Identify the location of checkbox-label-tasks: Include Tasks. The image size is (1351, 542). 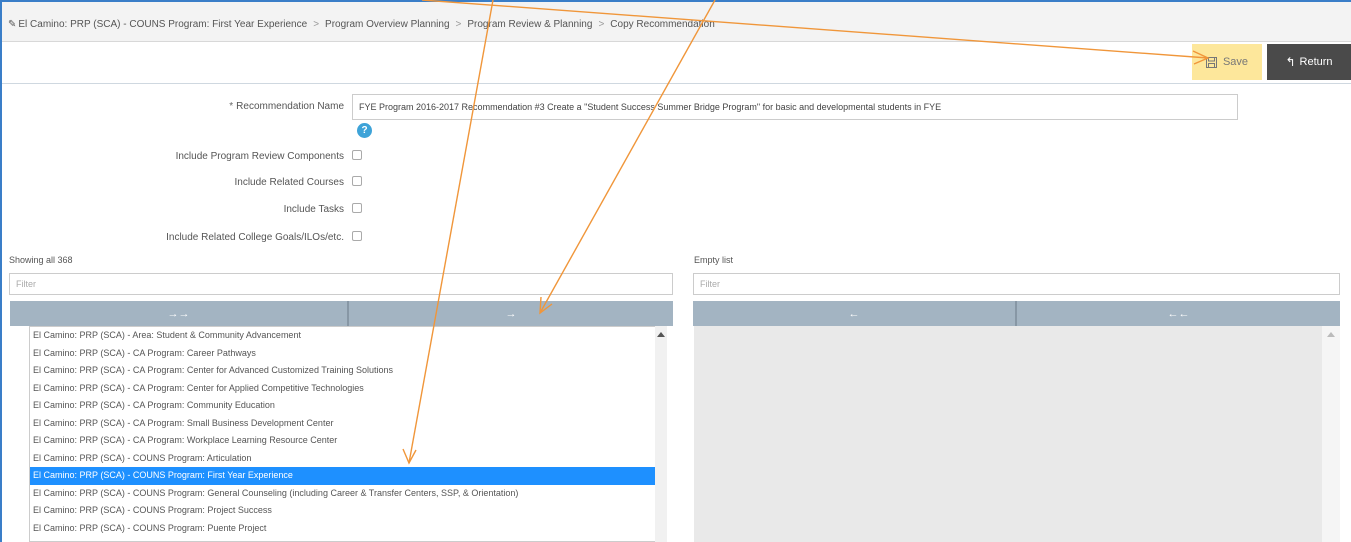
(313, 209).